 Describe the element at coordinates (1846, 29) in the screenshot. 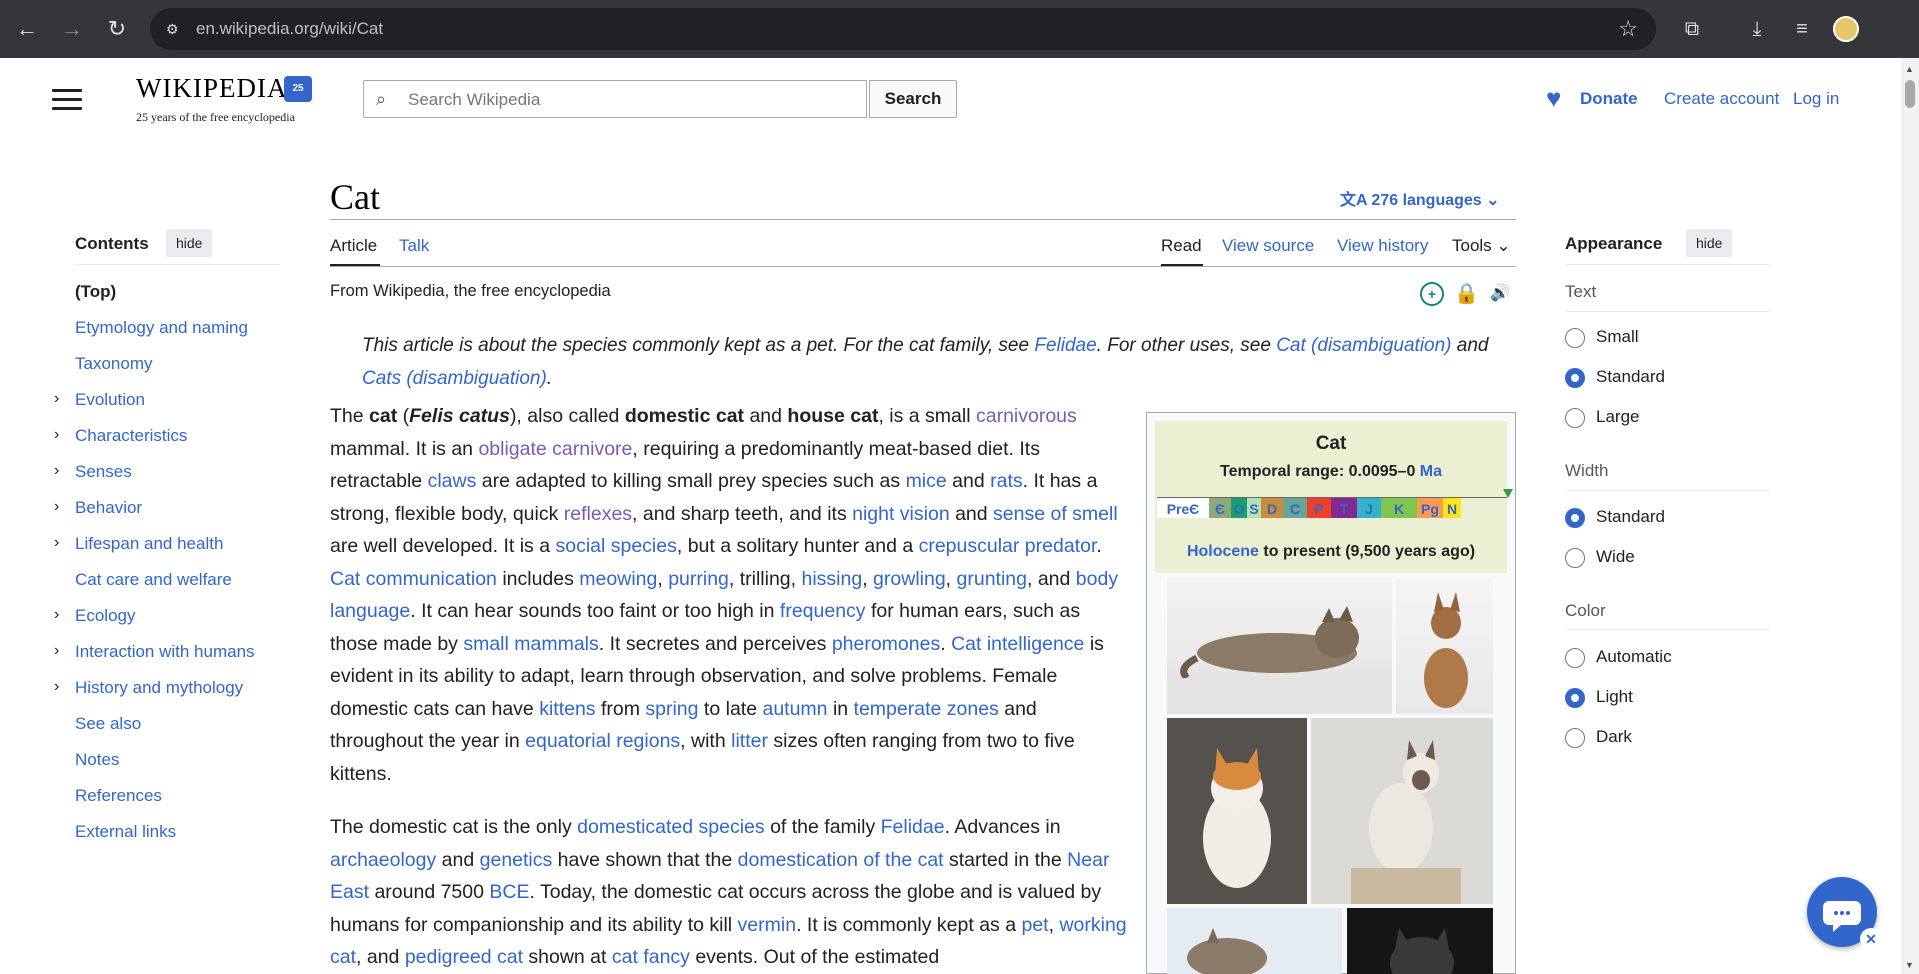

I see `profile-avatar` at that location.